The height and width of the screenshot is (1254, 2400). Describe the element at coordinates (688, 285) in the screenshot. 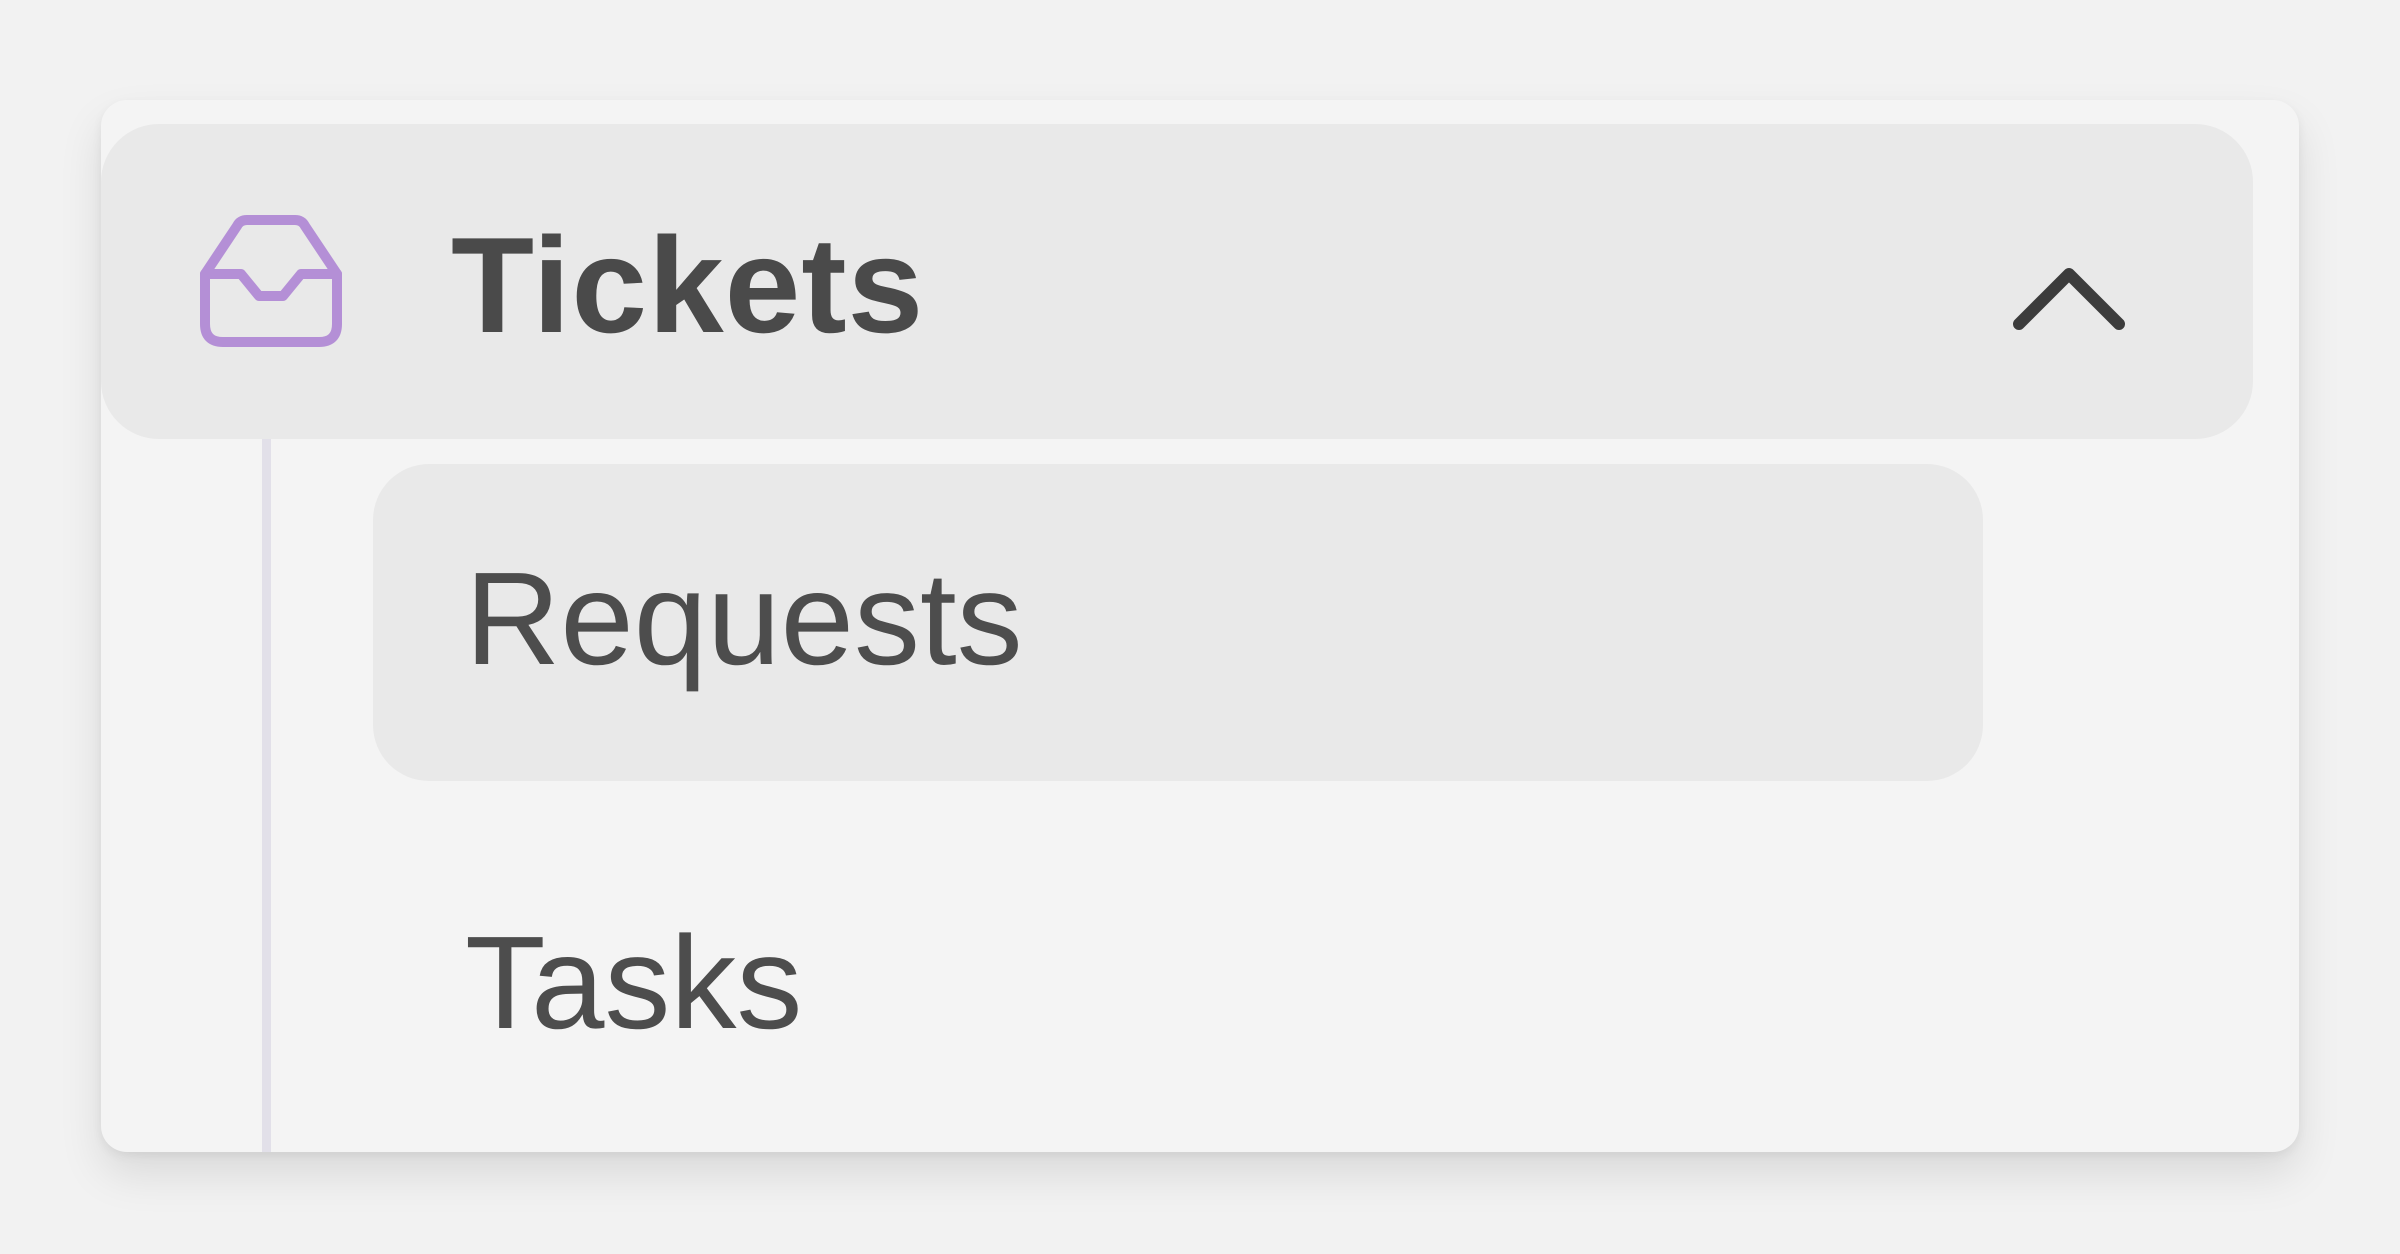

I see `nav-group-label: Tickets` at that location.